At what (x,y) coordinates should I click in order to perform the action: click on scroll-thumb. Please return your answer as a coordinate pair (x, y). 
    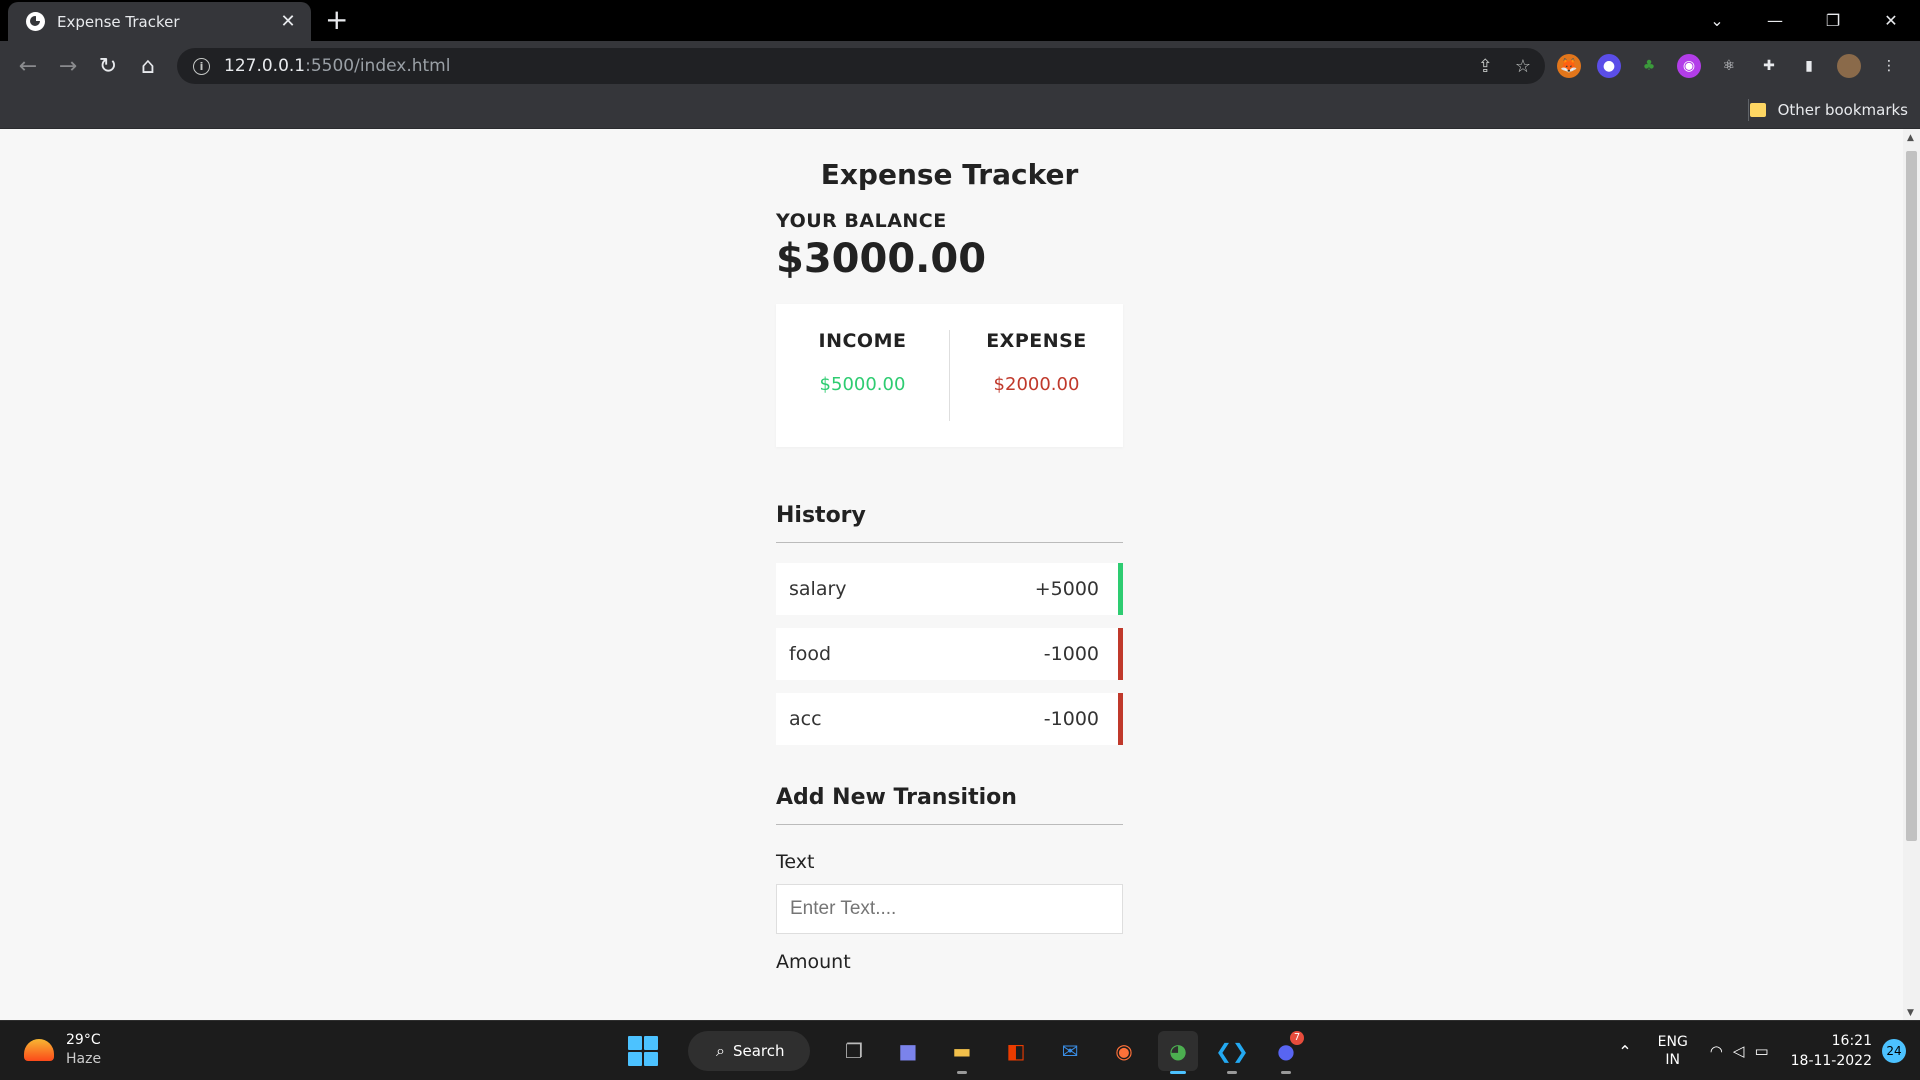
    Looking at the image, I should click on (1911, 496).